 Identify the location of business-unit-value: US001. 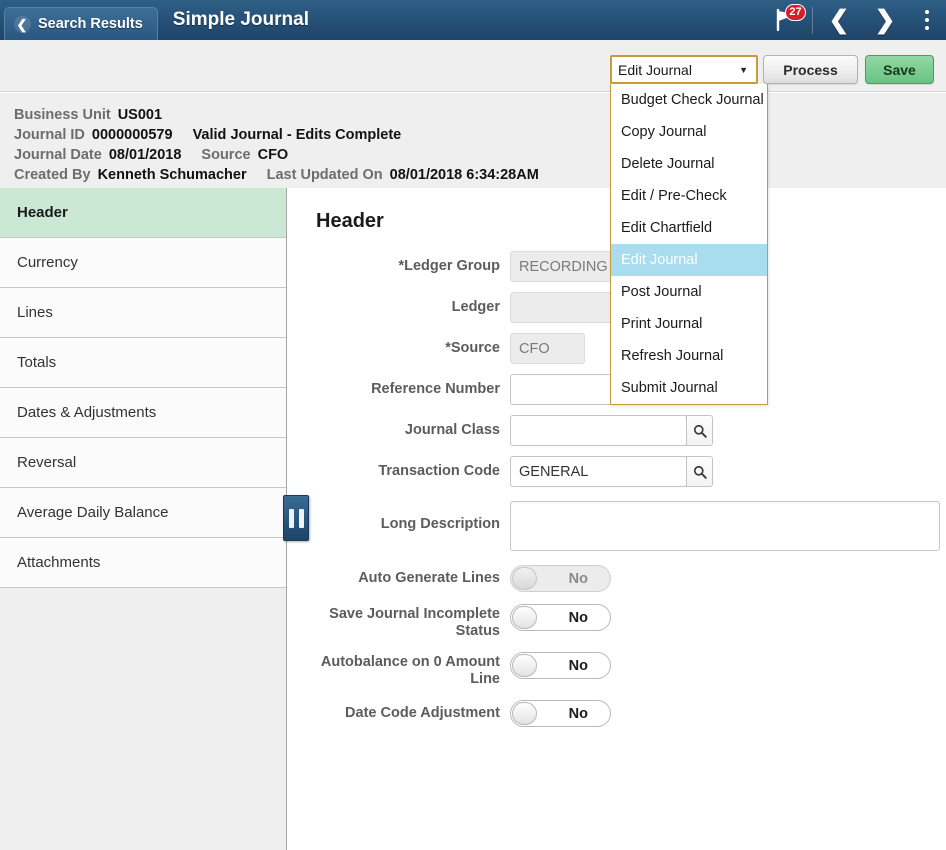
(140, 115).